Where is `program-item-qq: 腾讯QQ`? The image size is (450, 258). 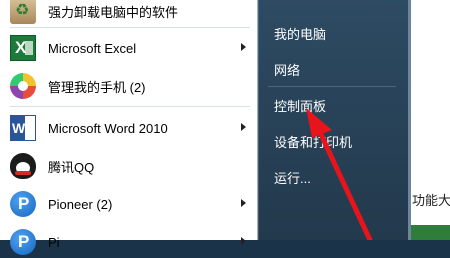 program-item-qq: 腾讯QQ is located at coordinates (129, 166).